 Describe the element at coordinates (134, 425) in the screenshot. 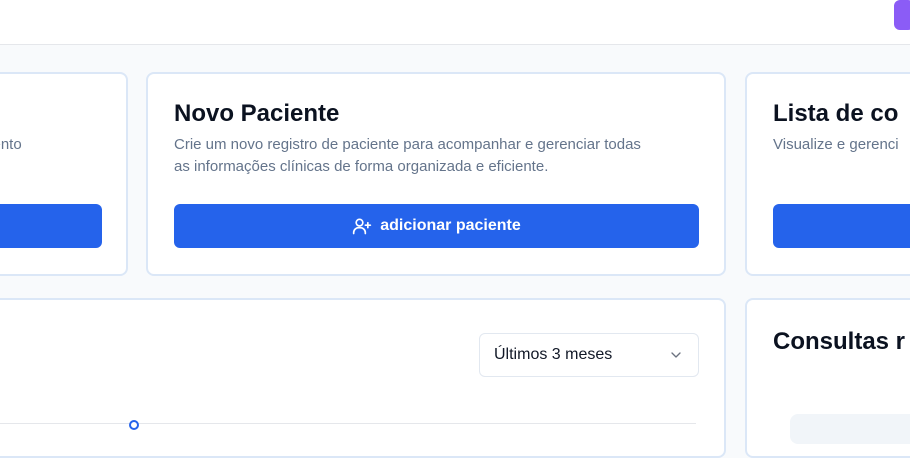

I see `chart-data-point` at that location.